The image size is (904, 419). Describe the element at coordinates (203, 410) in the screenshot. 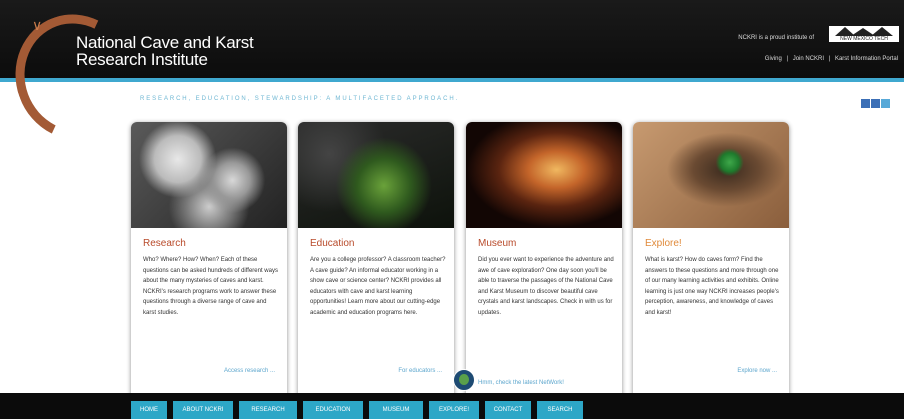

I see `nav-about: ABOUT NCKRI` at that location.